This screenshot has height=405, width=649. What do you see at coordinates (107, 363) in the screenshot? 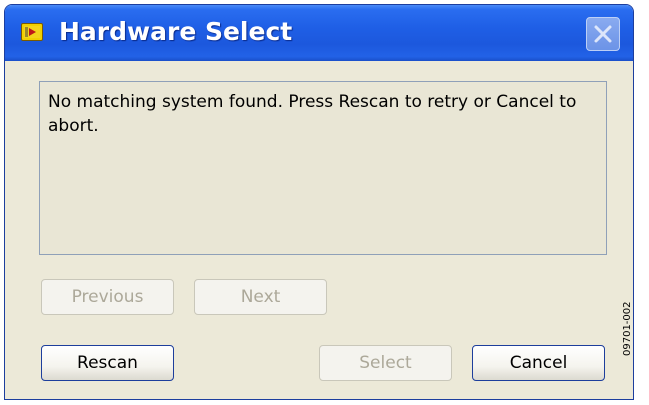
I see `rescan-button: Rescan` at bounding box center [107, 363].